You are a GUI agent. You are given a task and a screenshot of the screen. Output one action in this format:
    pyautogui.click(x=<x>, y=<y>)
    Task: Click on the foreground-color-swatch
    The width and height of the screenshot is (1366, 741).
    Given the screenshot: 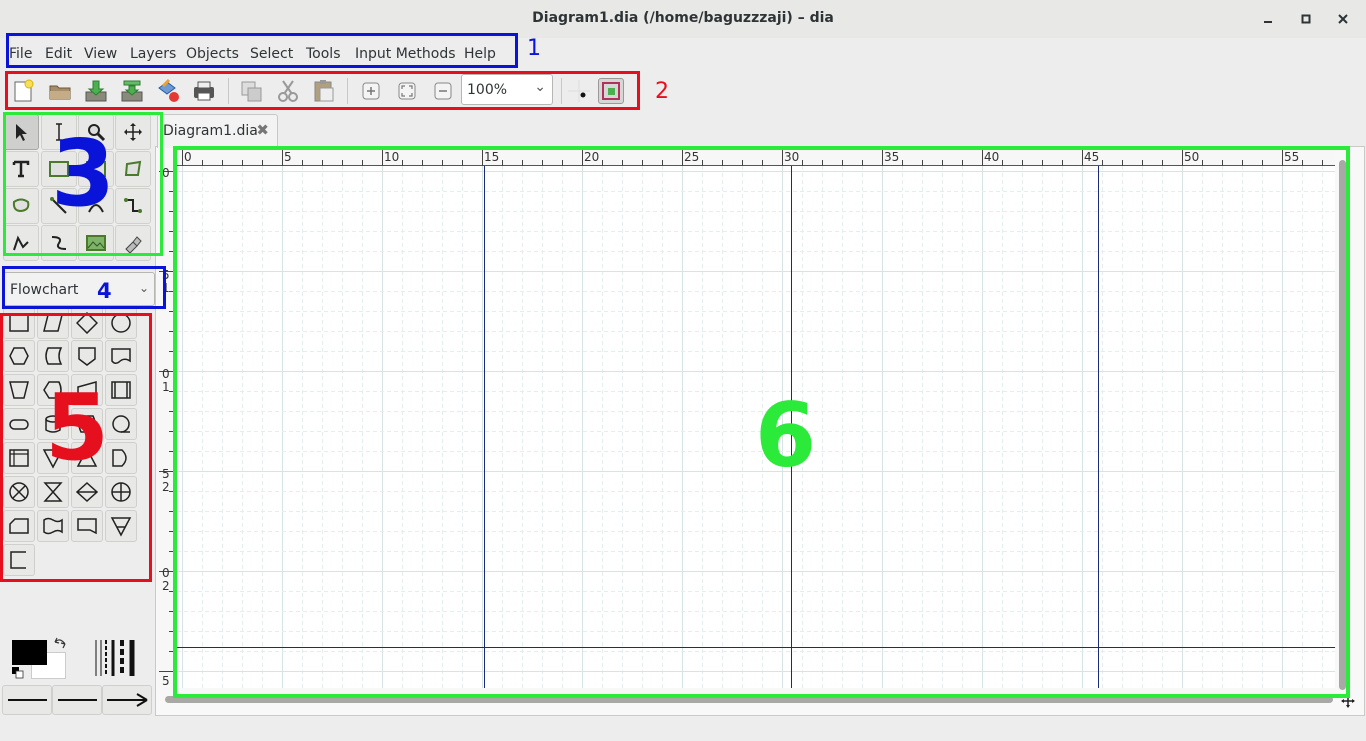 What is the action you would take?
    pyautogui.click(x=29, y=652)
    